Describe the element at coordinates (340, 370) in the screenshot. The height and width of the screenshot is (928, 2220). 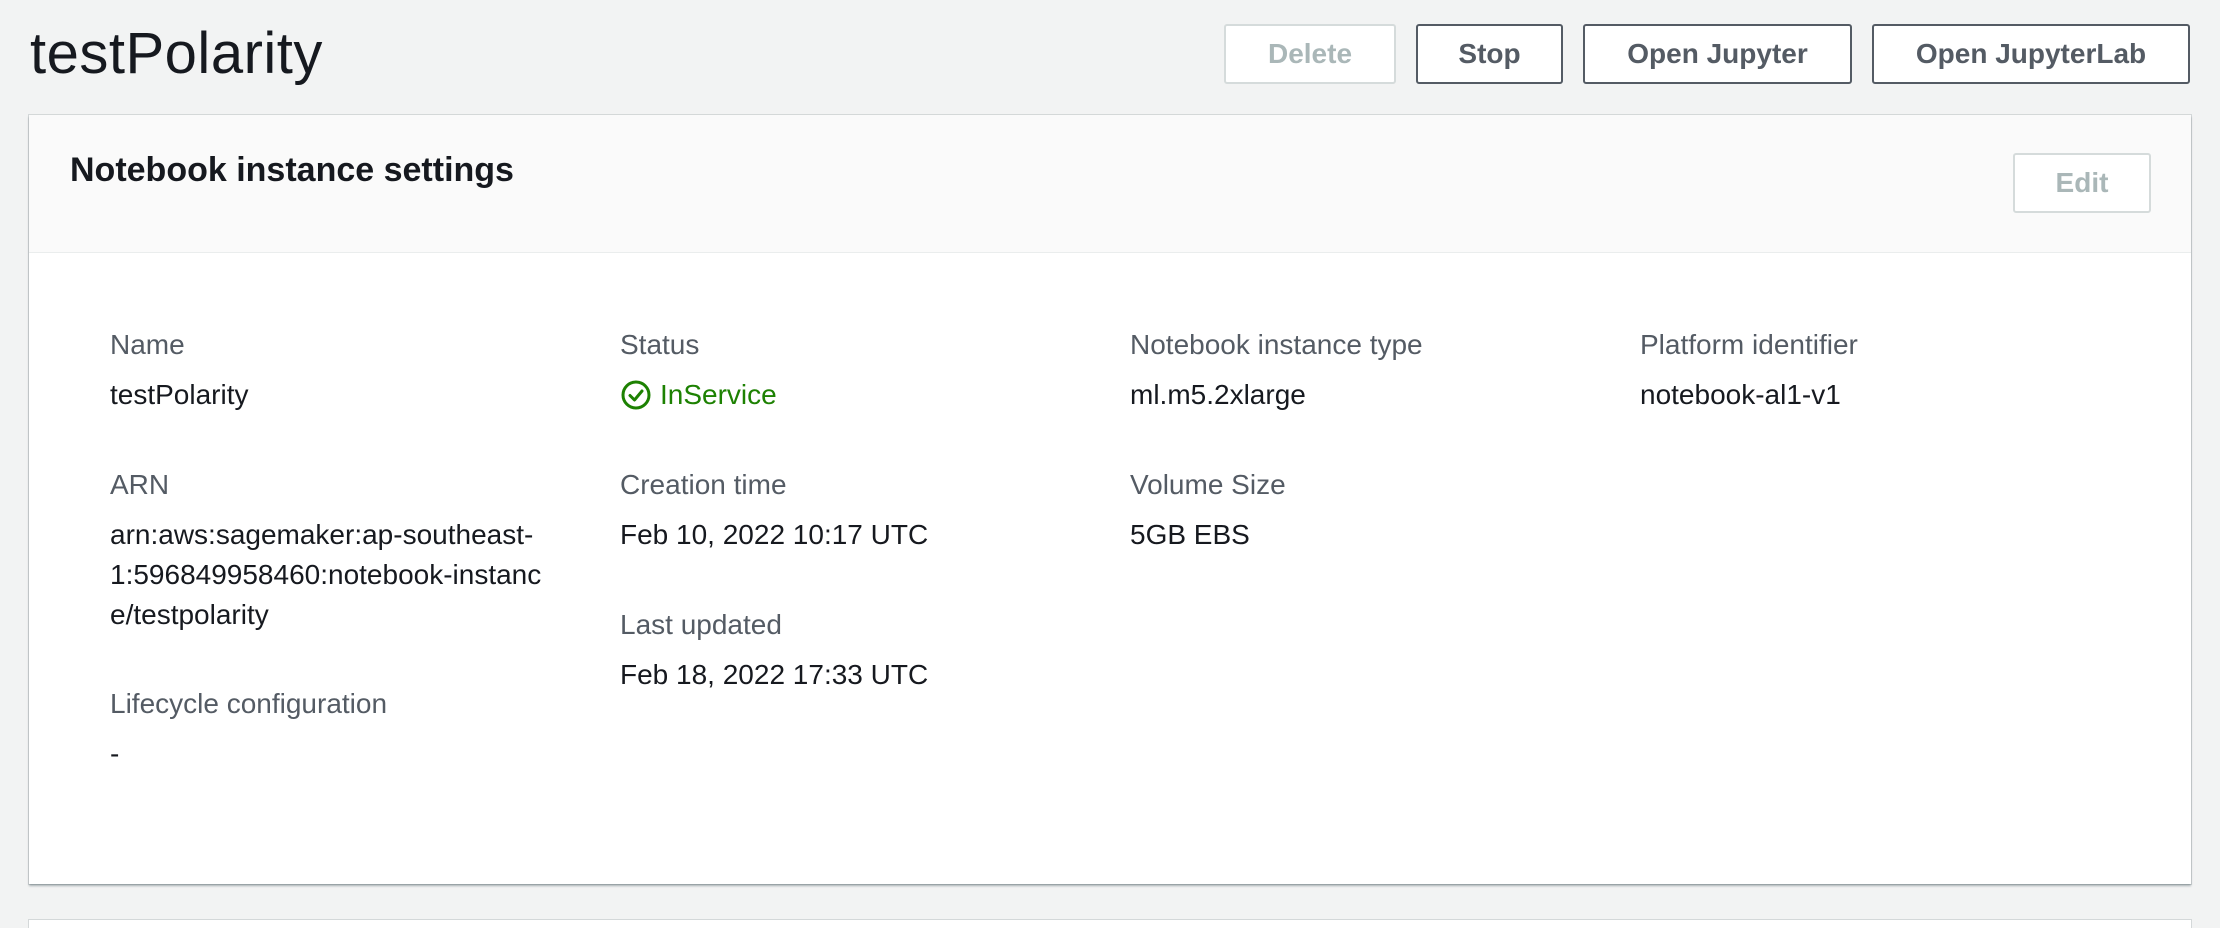
I see `field-name: Name testPolarity` at that location.